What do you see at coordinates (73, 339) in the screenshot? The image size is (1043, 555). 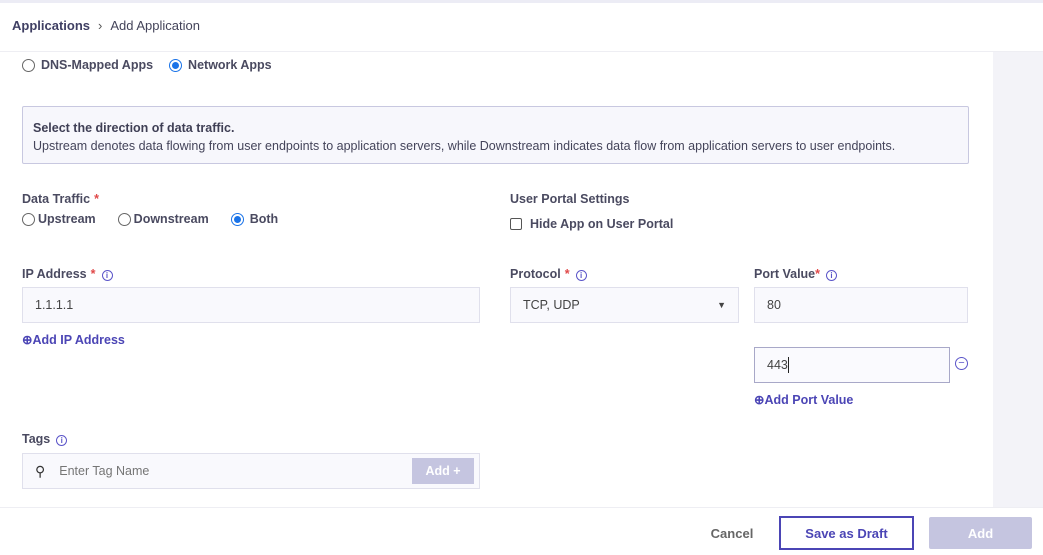 I see `add-ip-address-link: ⊕Add IP Address` at bounding box center [73, 339].